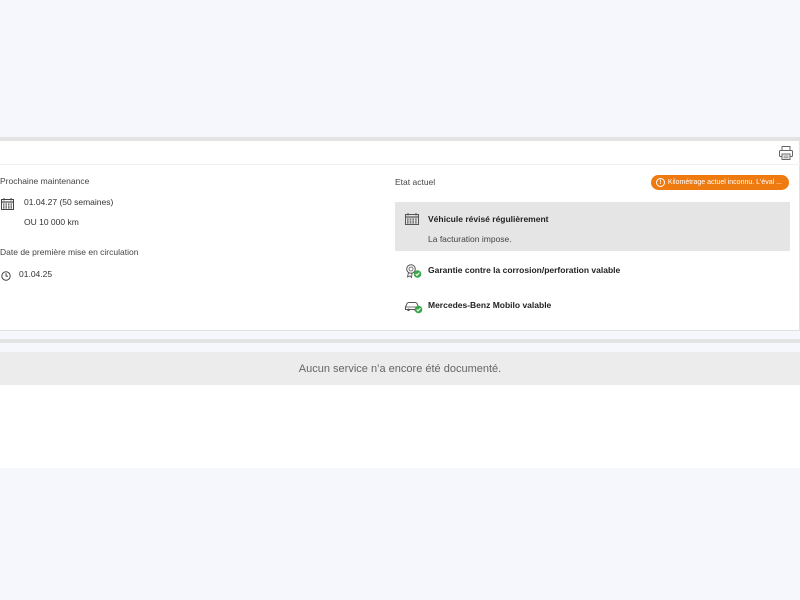  I want to click on current-state-label: Etat actuel, so click(415, 182).